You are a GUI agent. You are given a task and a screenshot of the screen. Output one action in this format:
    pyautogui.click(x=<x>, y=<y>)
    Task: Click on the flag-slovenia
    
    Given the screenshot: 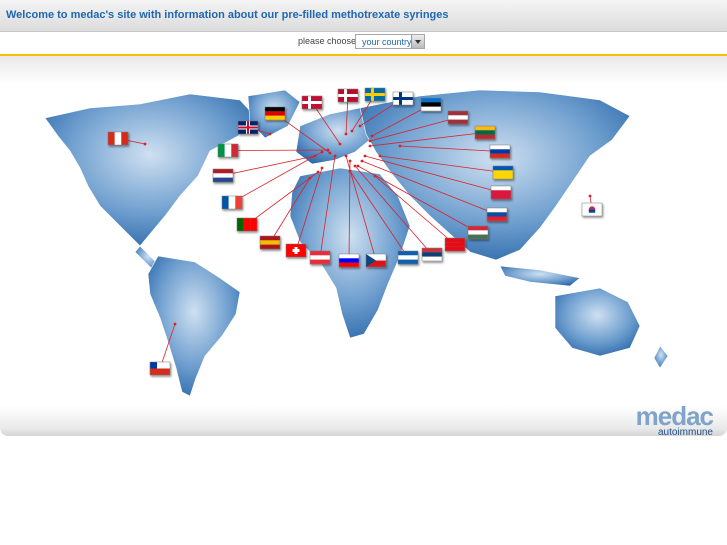 What is the action you would take?
    pyautogui.click(x=349, y=260)
    